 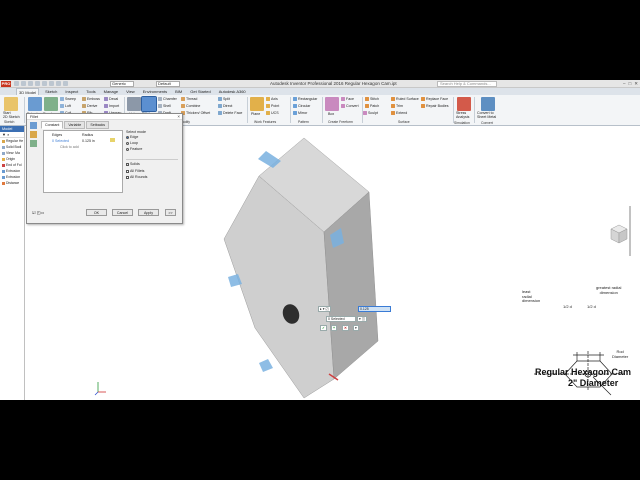 I want to click on chamfer-button: Chamfer, so click(x=167, y=99).